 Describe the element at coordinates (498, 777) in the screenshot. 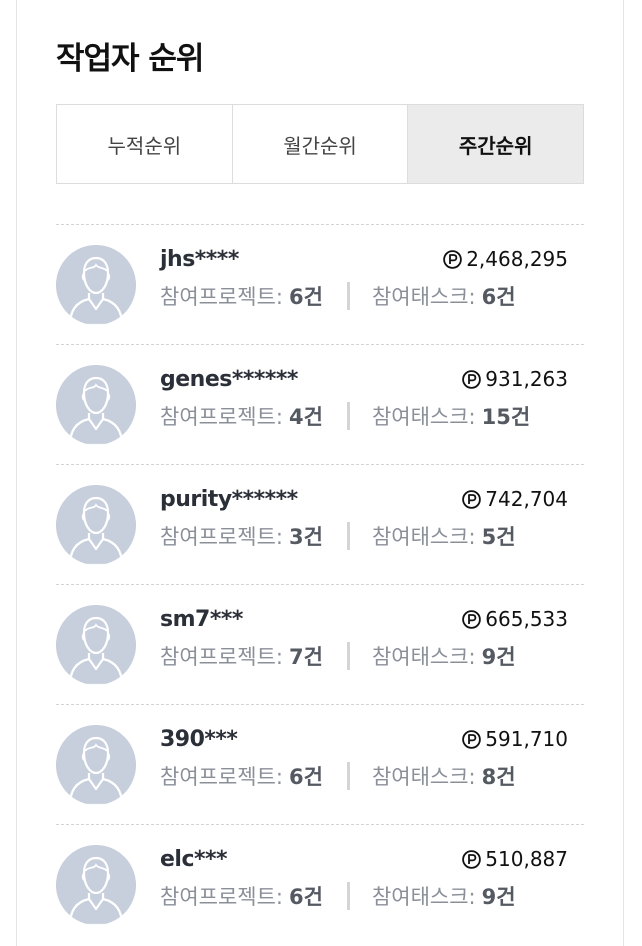

I see `tasks-count: 8건` at that location.